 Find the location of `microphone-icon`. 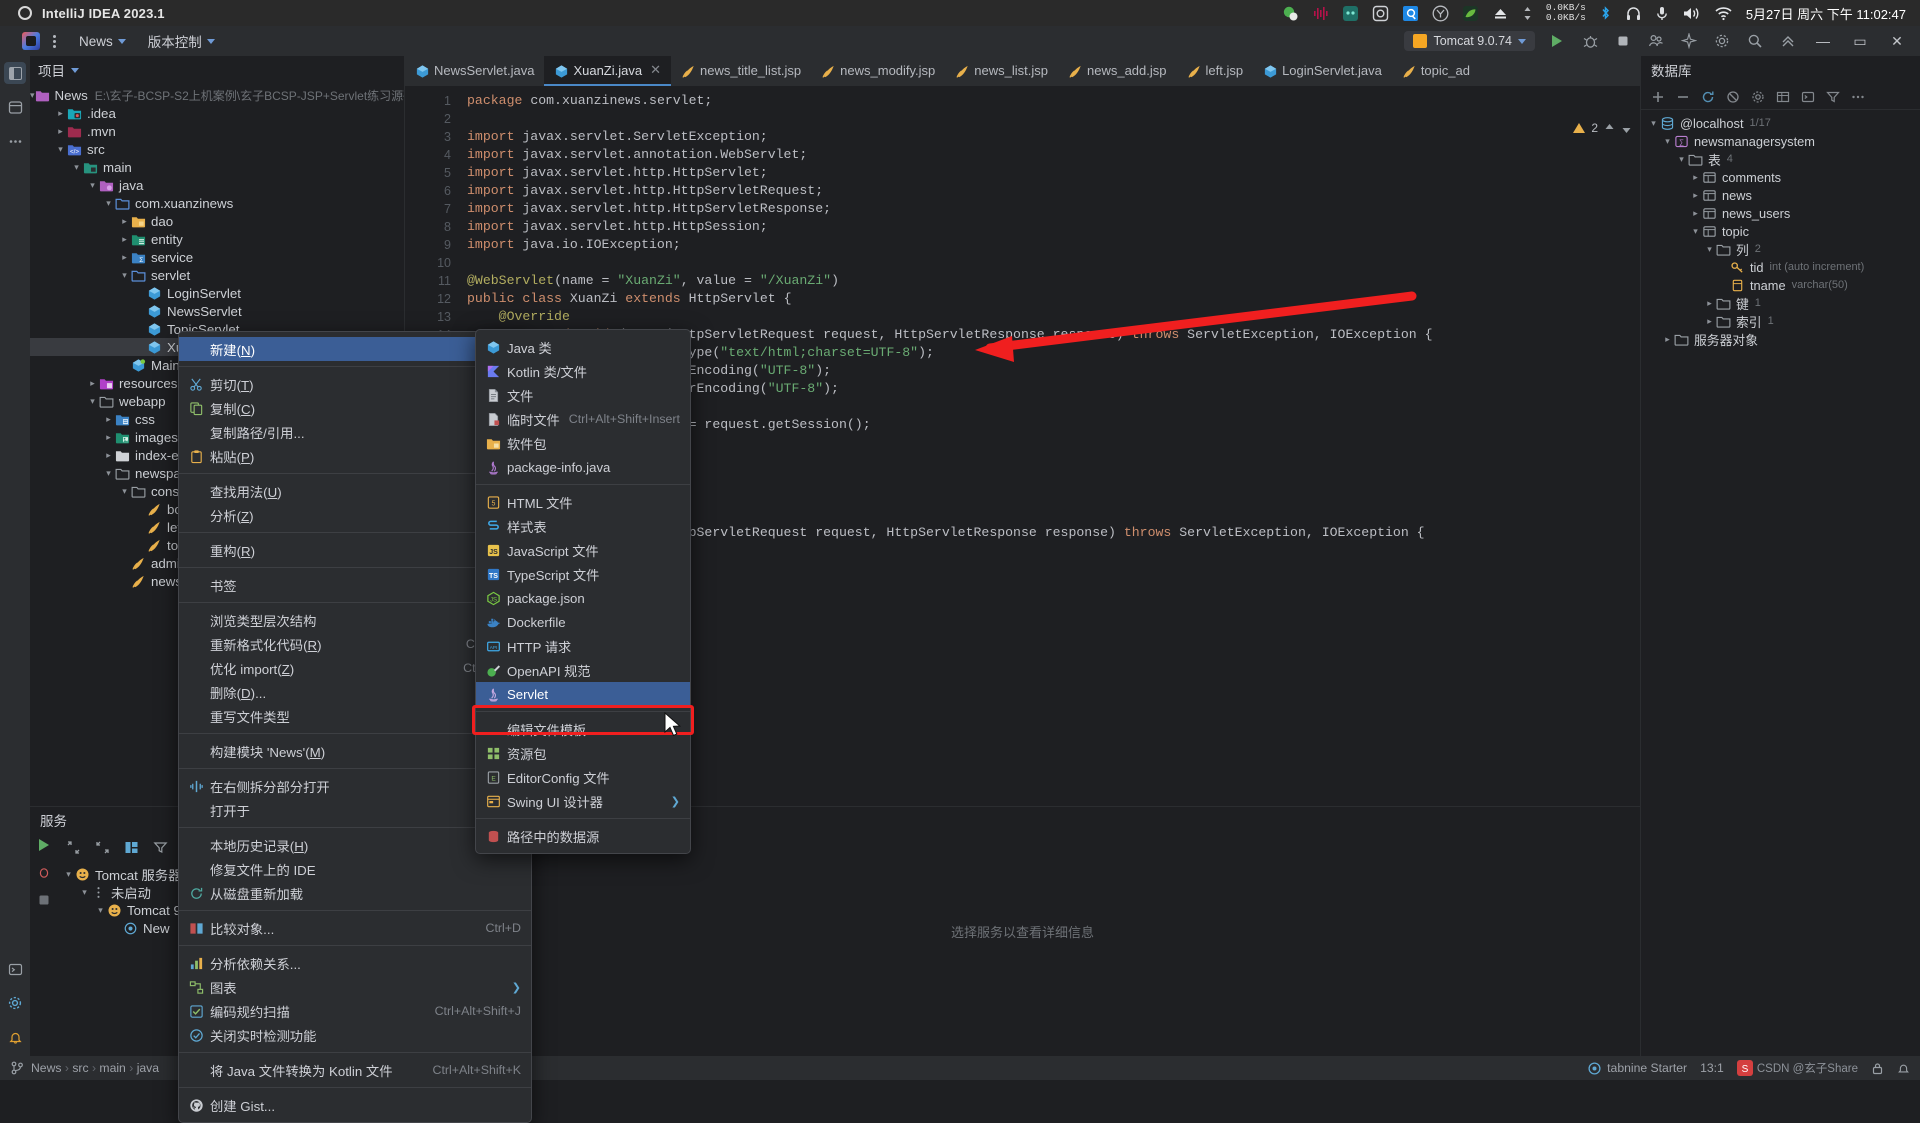

microphone-icon is located at coordinates (1662, 13).